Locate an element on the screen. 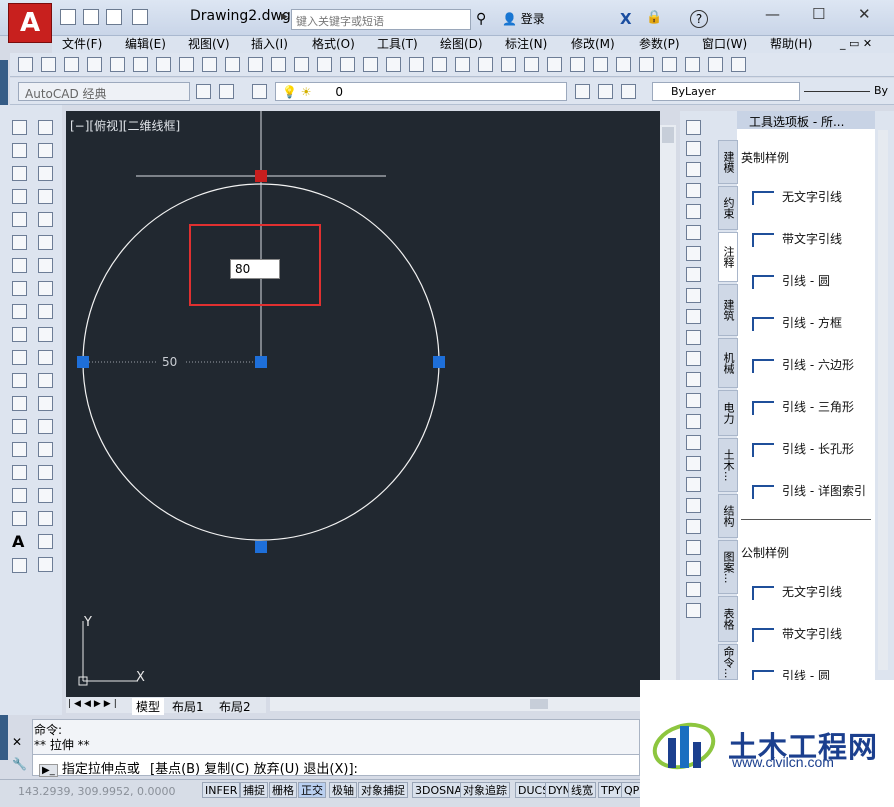  paste-icon is located at coordinates (623, 64).